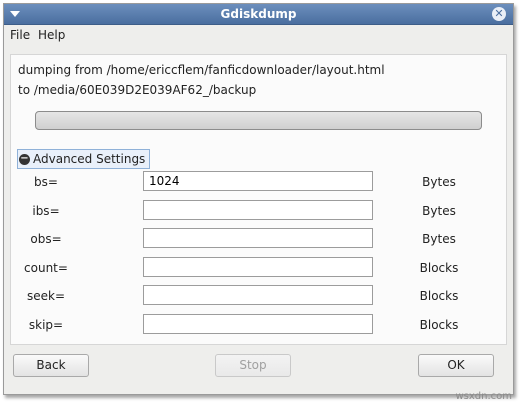 Image resolution: width=520 pixels, height=403 pixels. I want to click on menu-bar: File Help, so click(258, 35).